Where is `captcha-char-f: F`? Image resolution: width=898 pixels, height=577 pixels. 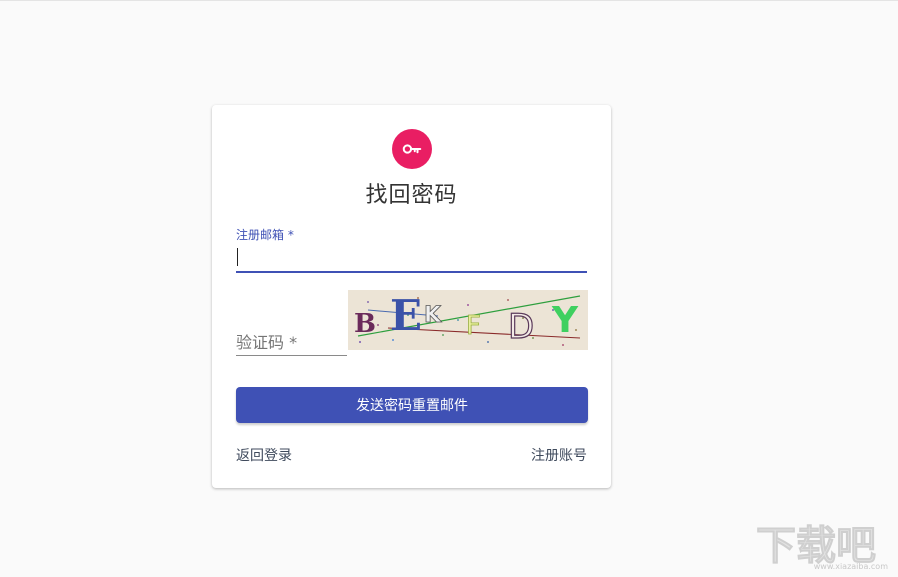
captcha-char-f: F is located at coordinates (473, 326).